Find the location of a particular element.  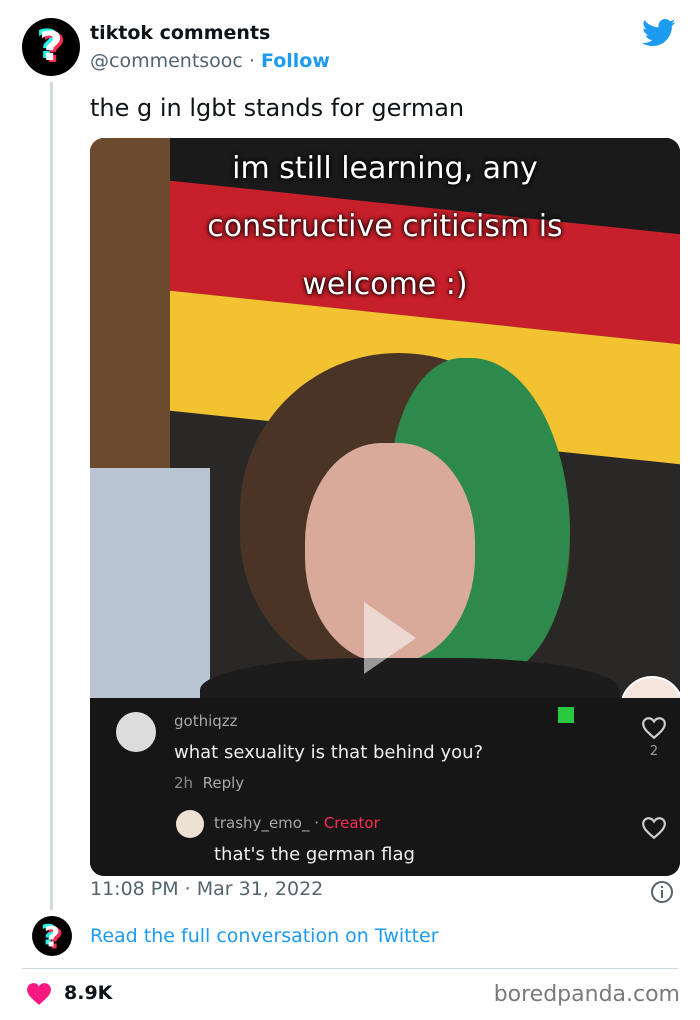

watermark: boredpanda.com is located at coordinates (586, 994).